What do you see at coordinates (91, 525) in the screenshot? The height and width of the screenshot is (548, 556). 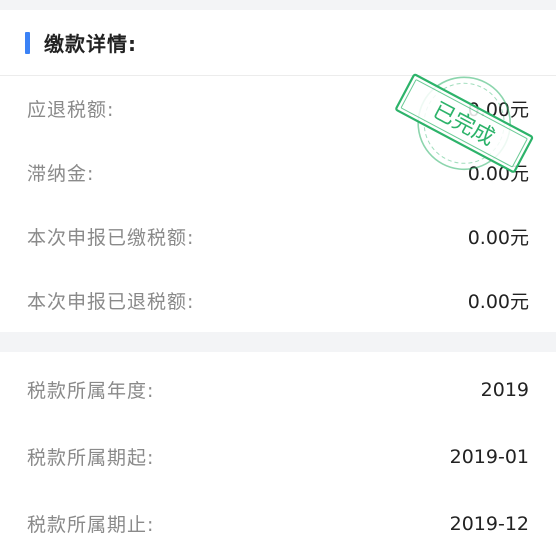 I see `period-end-label: 税款所属期止:` at bounding box center [91, 525].